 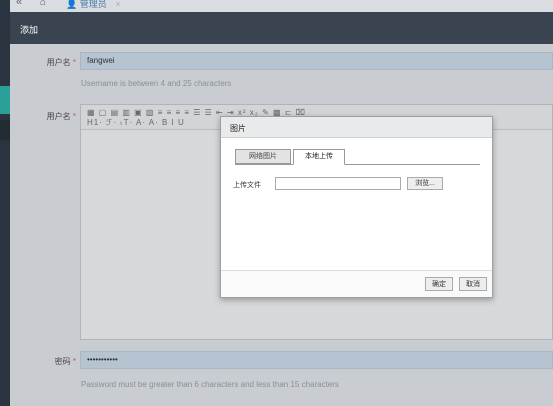 What do you see at coordinates (316, 360) in the screenshot?
I see `password-input: •••••••••••` at bounding box center [316, 360].